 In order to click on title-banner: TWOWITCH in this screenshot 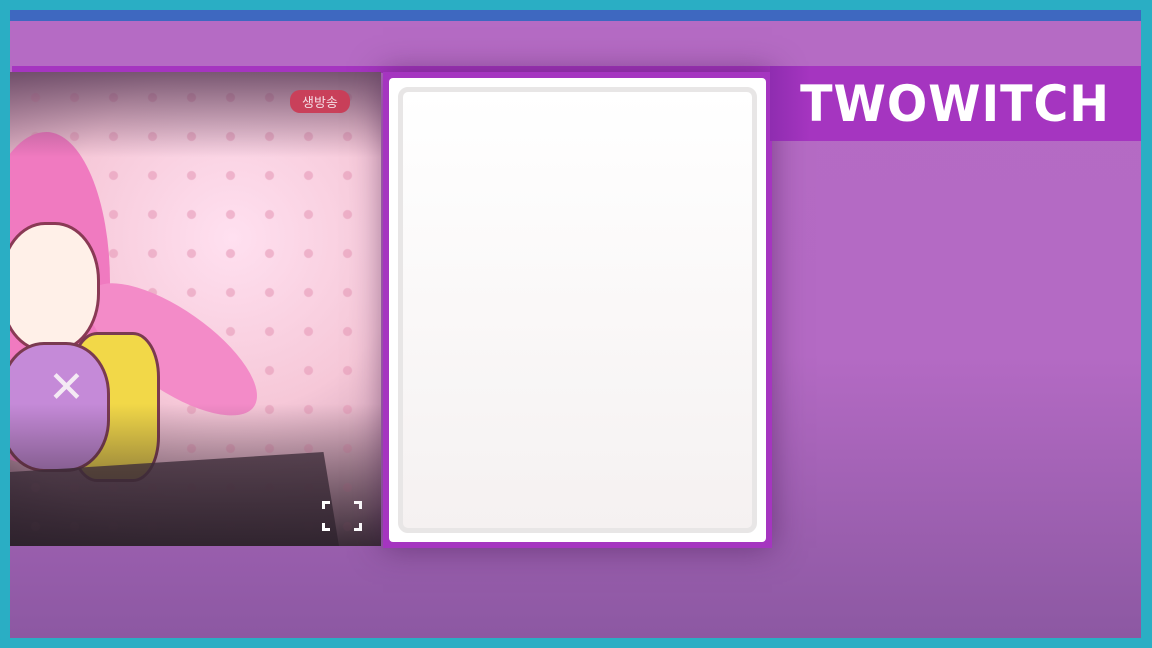, I will do `click(955, 103)`.